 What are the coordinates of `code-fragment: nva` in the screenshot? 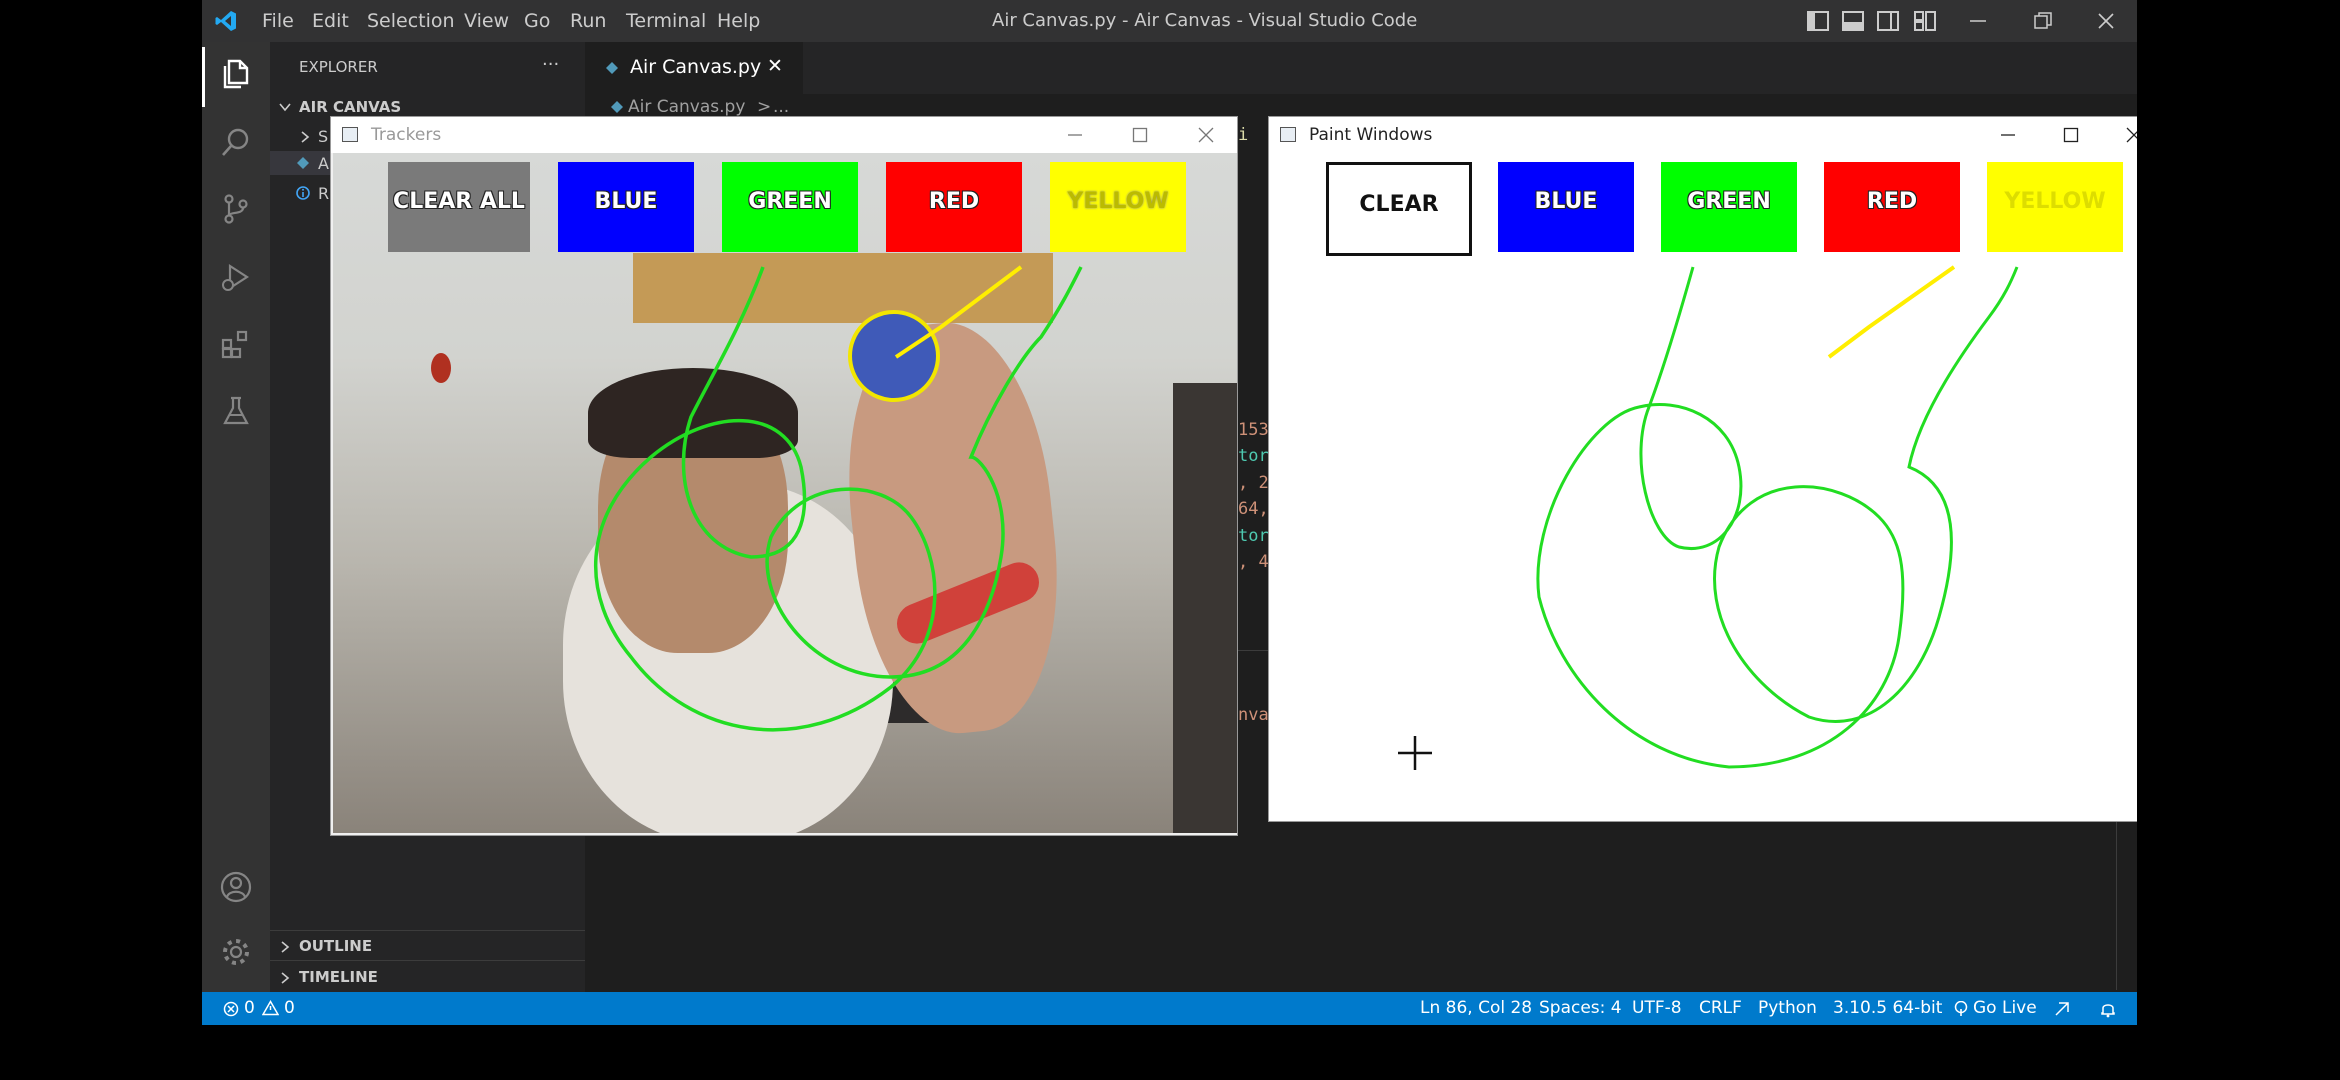 It's located at (1253, 715).